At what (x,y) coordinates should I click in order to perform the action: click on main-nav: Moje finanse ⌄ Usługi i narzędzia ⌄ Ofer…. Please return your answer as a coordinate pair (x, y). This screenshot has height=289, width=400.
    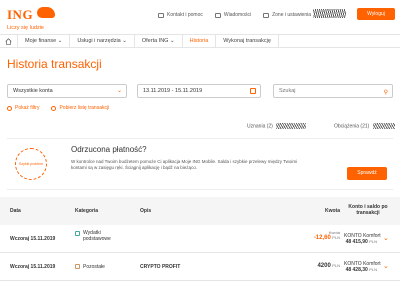
    Looking at the image, I should click on (200, 41).